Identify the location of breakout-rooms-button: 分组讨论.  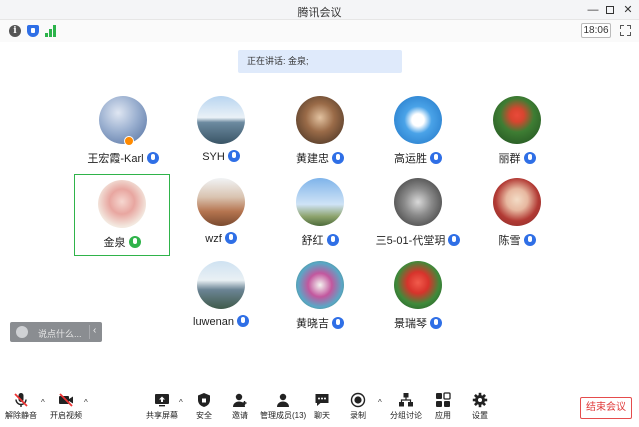
(406, 406).